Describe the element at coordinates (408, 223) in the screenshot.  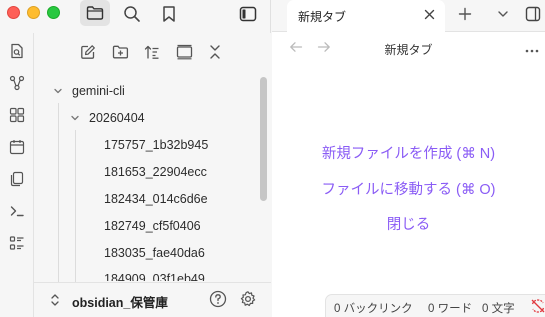
I see `close-tab-link: 閉じる` at that location.